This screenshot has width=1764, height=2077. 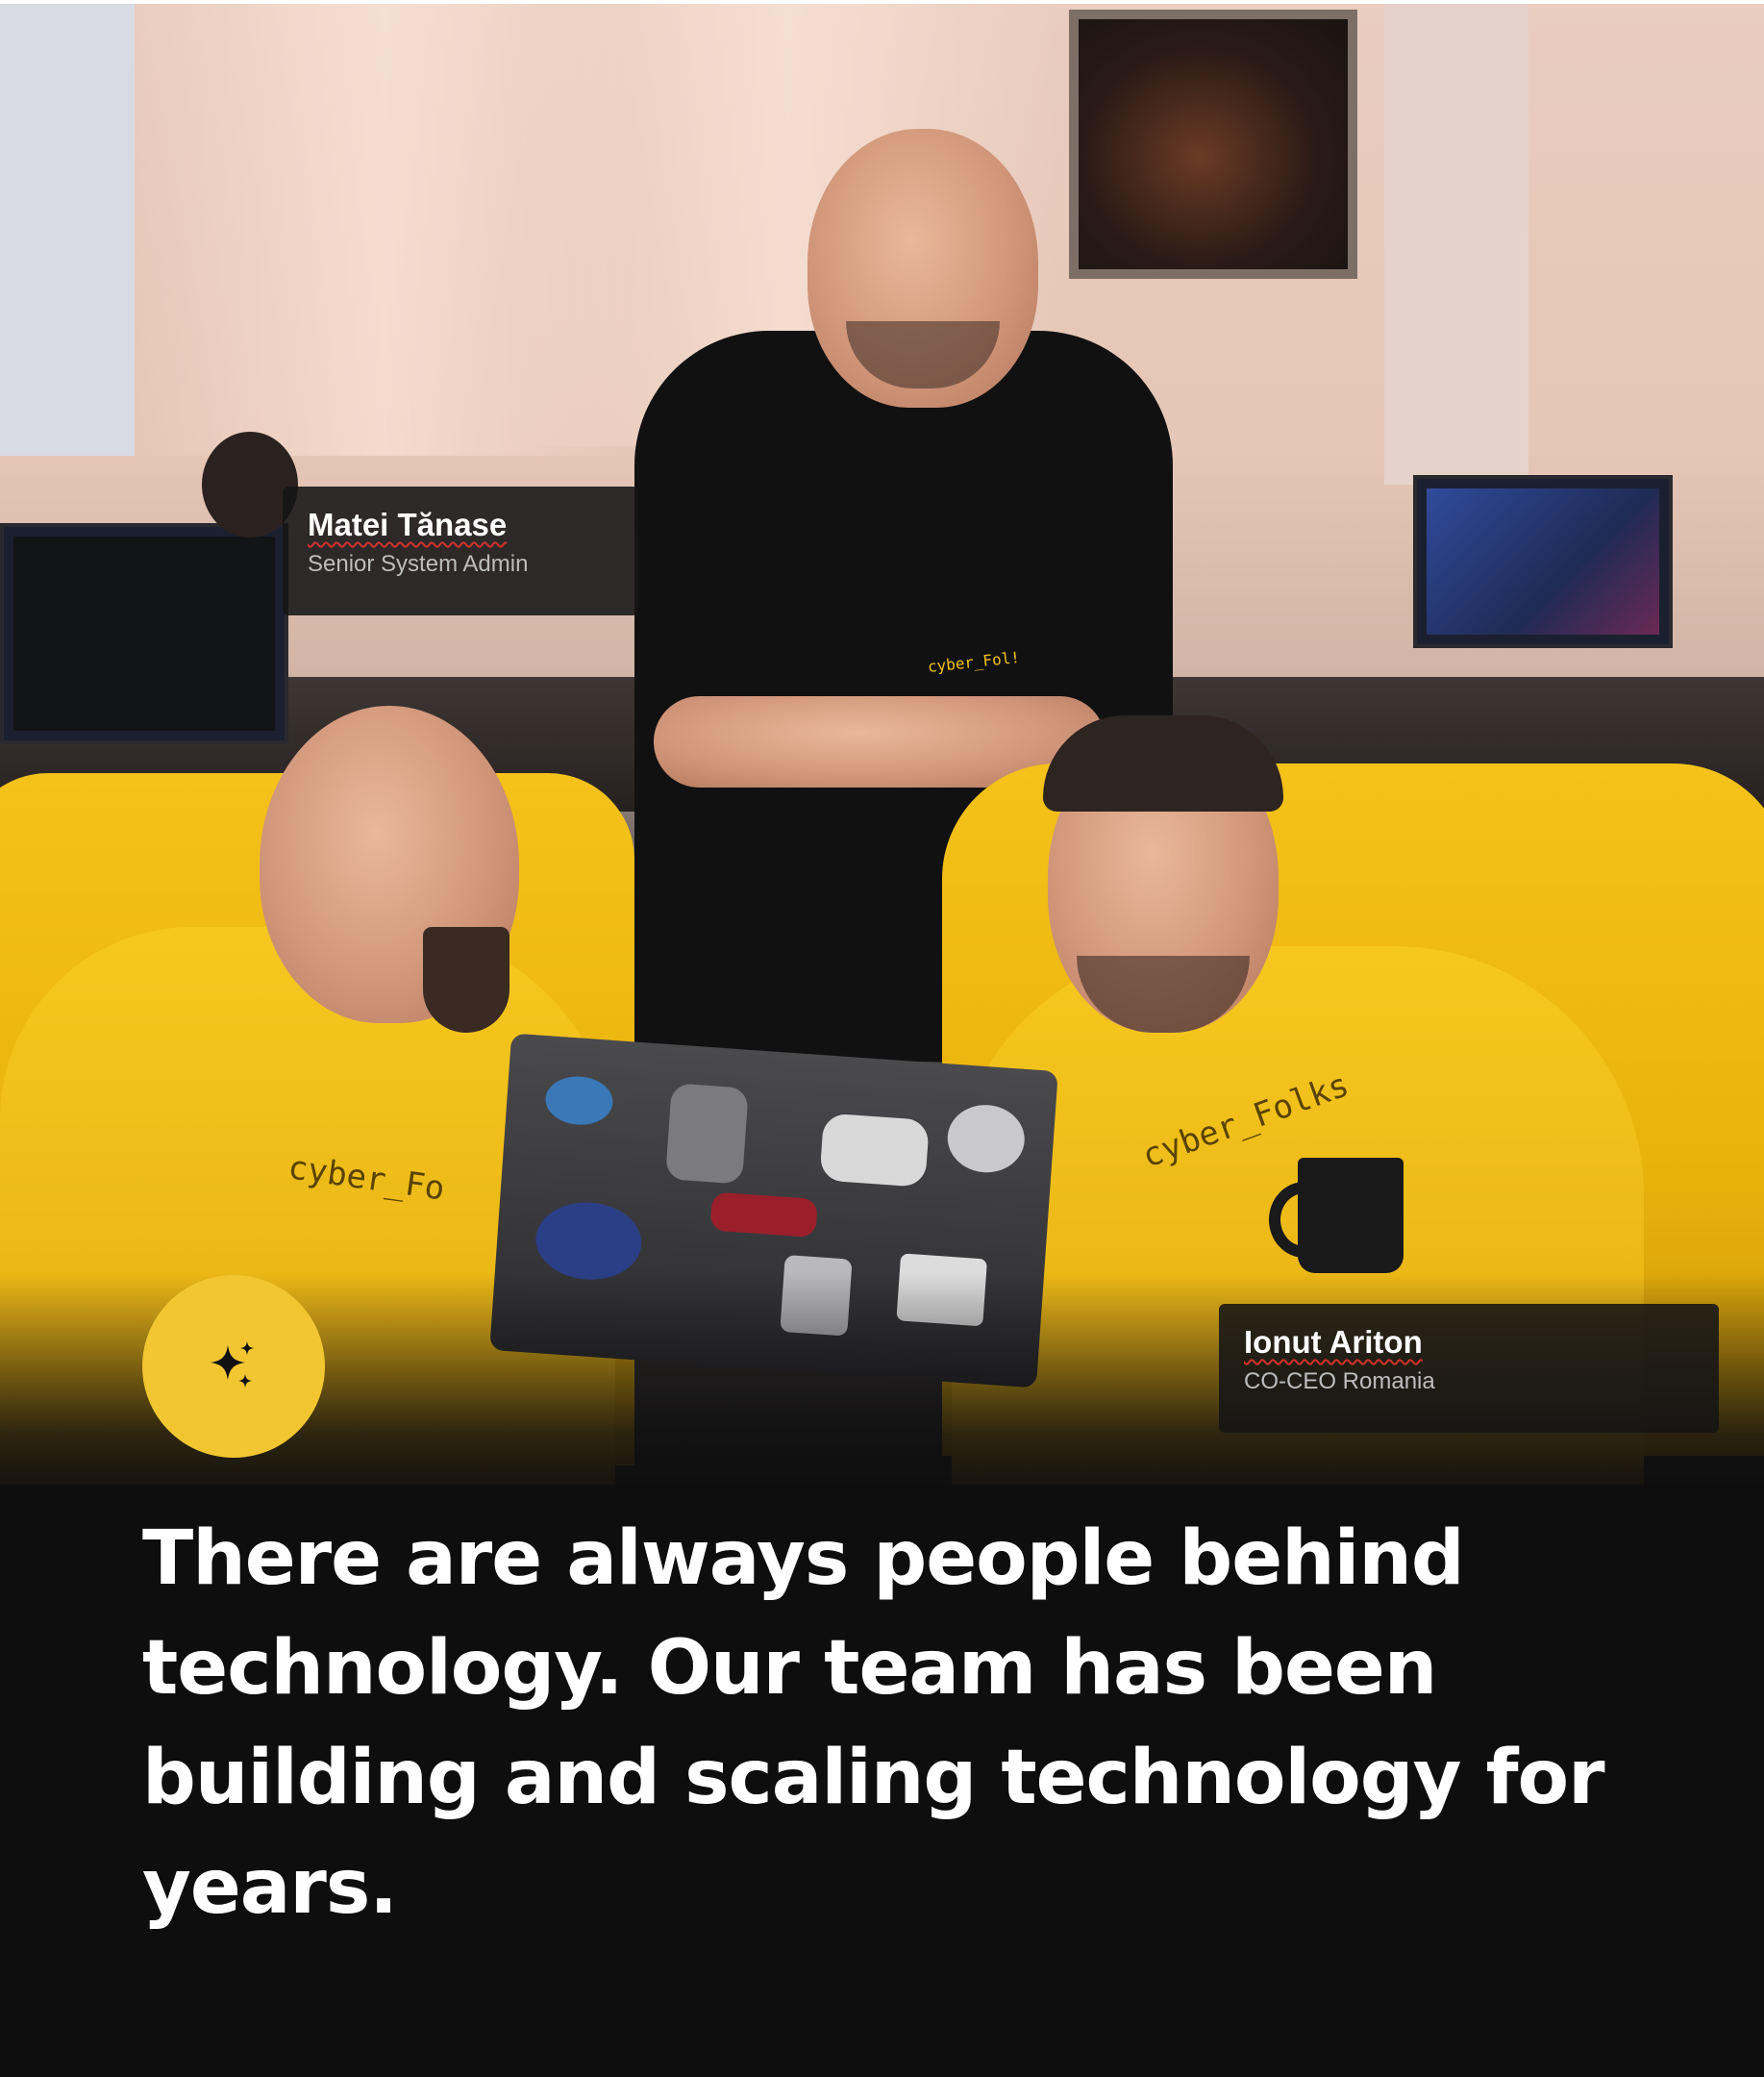 What do you see at coordinates (1333, 1342) in the screenshot?
I see `person-name: Ionut Ariton` at bounding box center [1333, 1342].